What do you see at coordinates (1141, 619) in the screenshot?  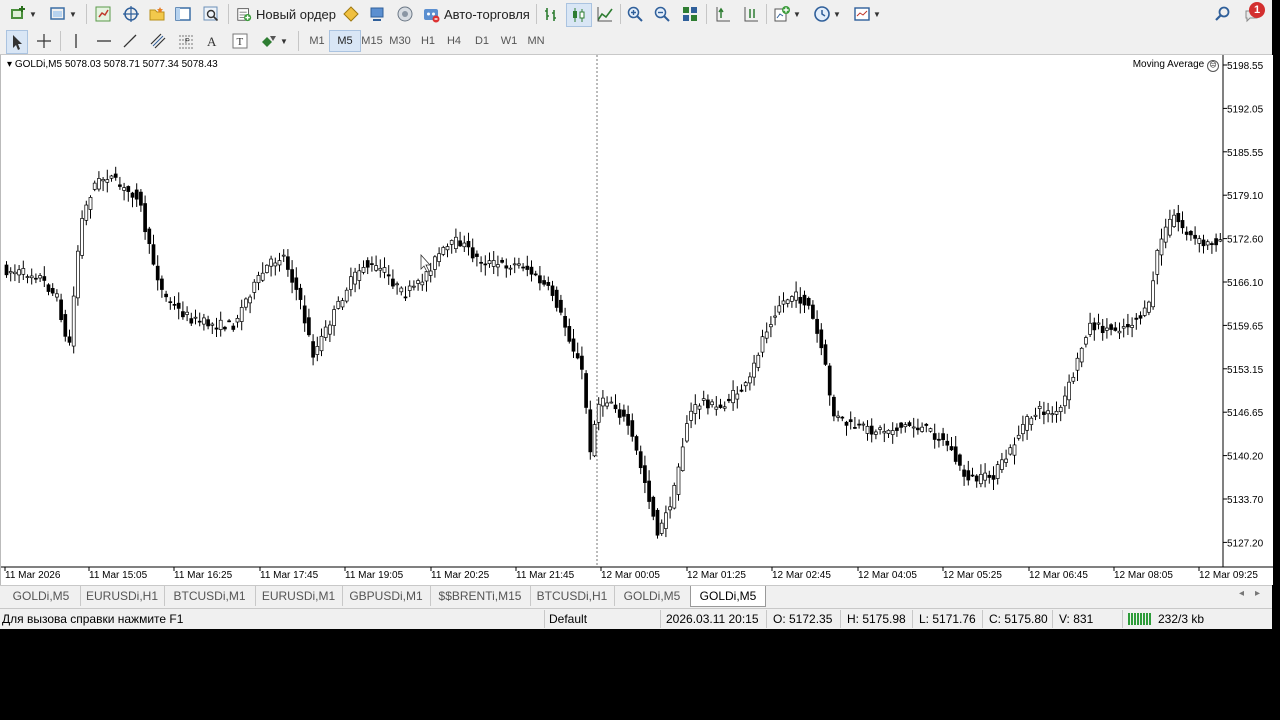 I see `connection-bars-icon` at bounding box center [1141, 619].